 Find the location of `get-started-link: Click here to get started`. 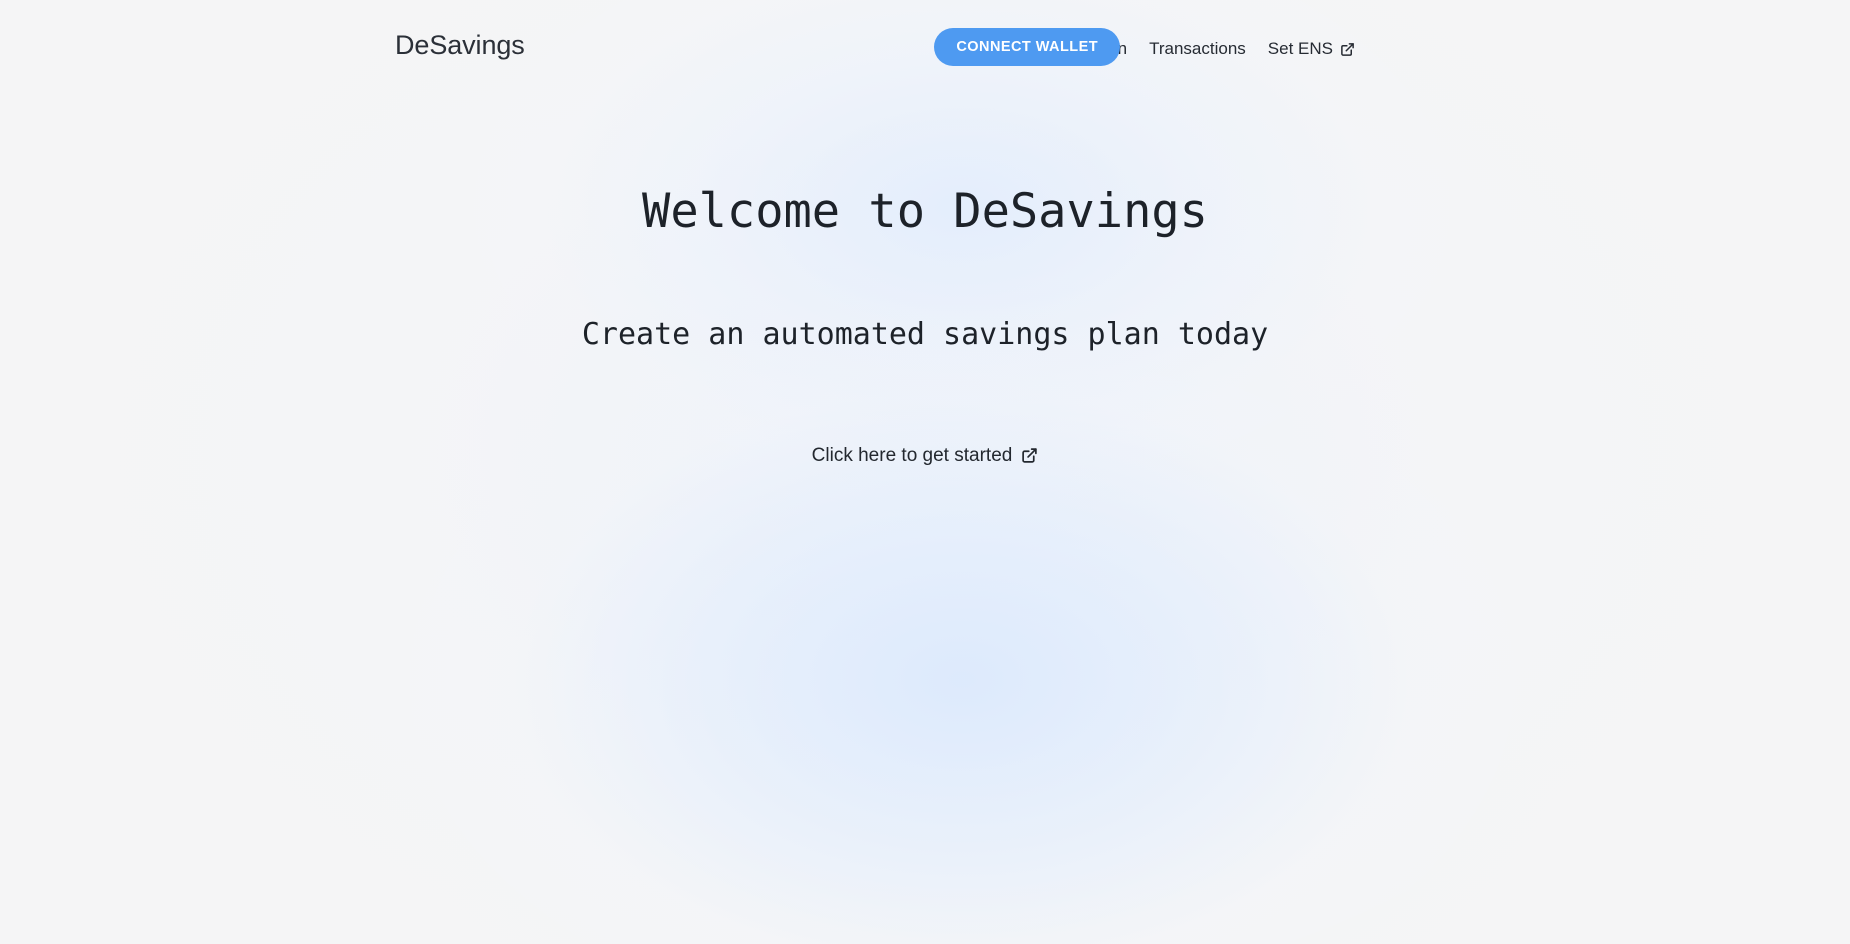

get-started-link: Click here to get started is located at coordinates (925, 455).